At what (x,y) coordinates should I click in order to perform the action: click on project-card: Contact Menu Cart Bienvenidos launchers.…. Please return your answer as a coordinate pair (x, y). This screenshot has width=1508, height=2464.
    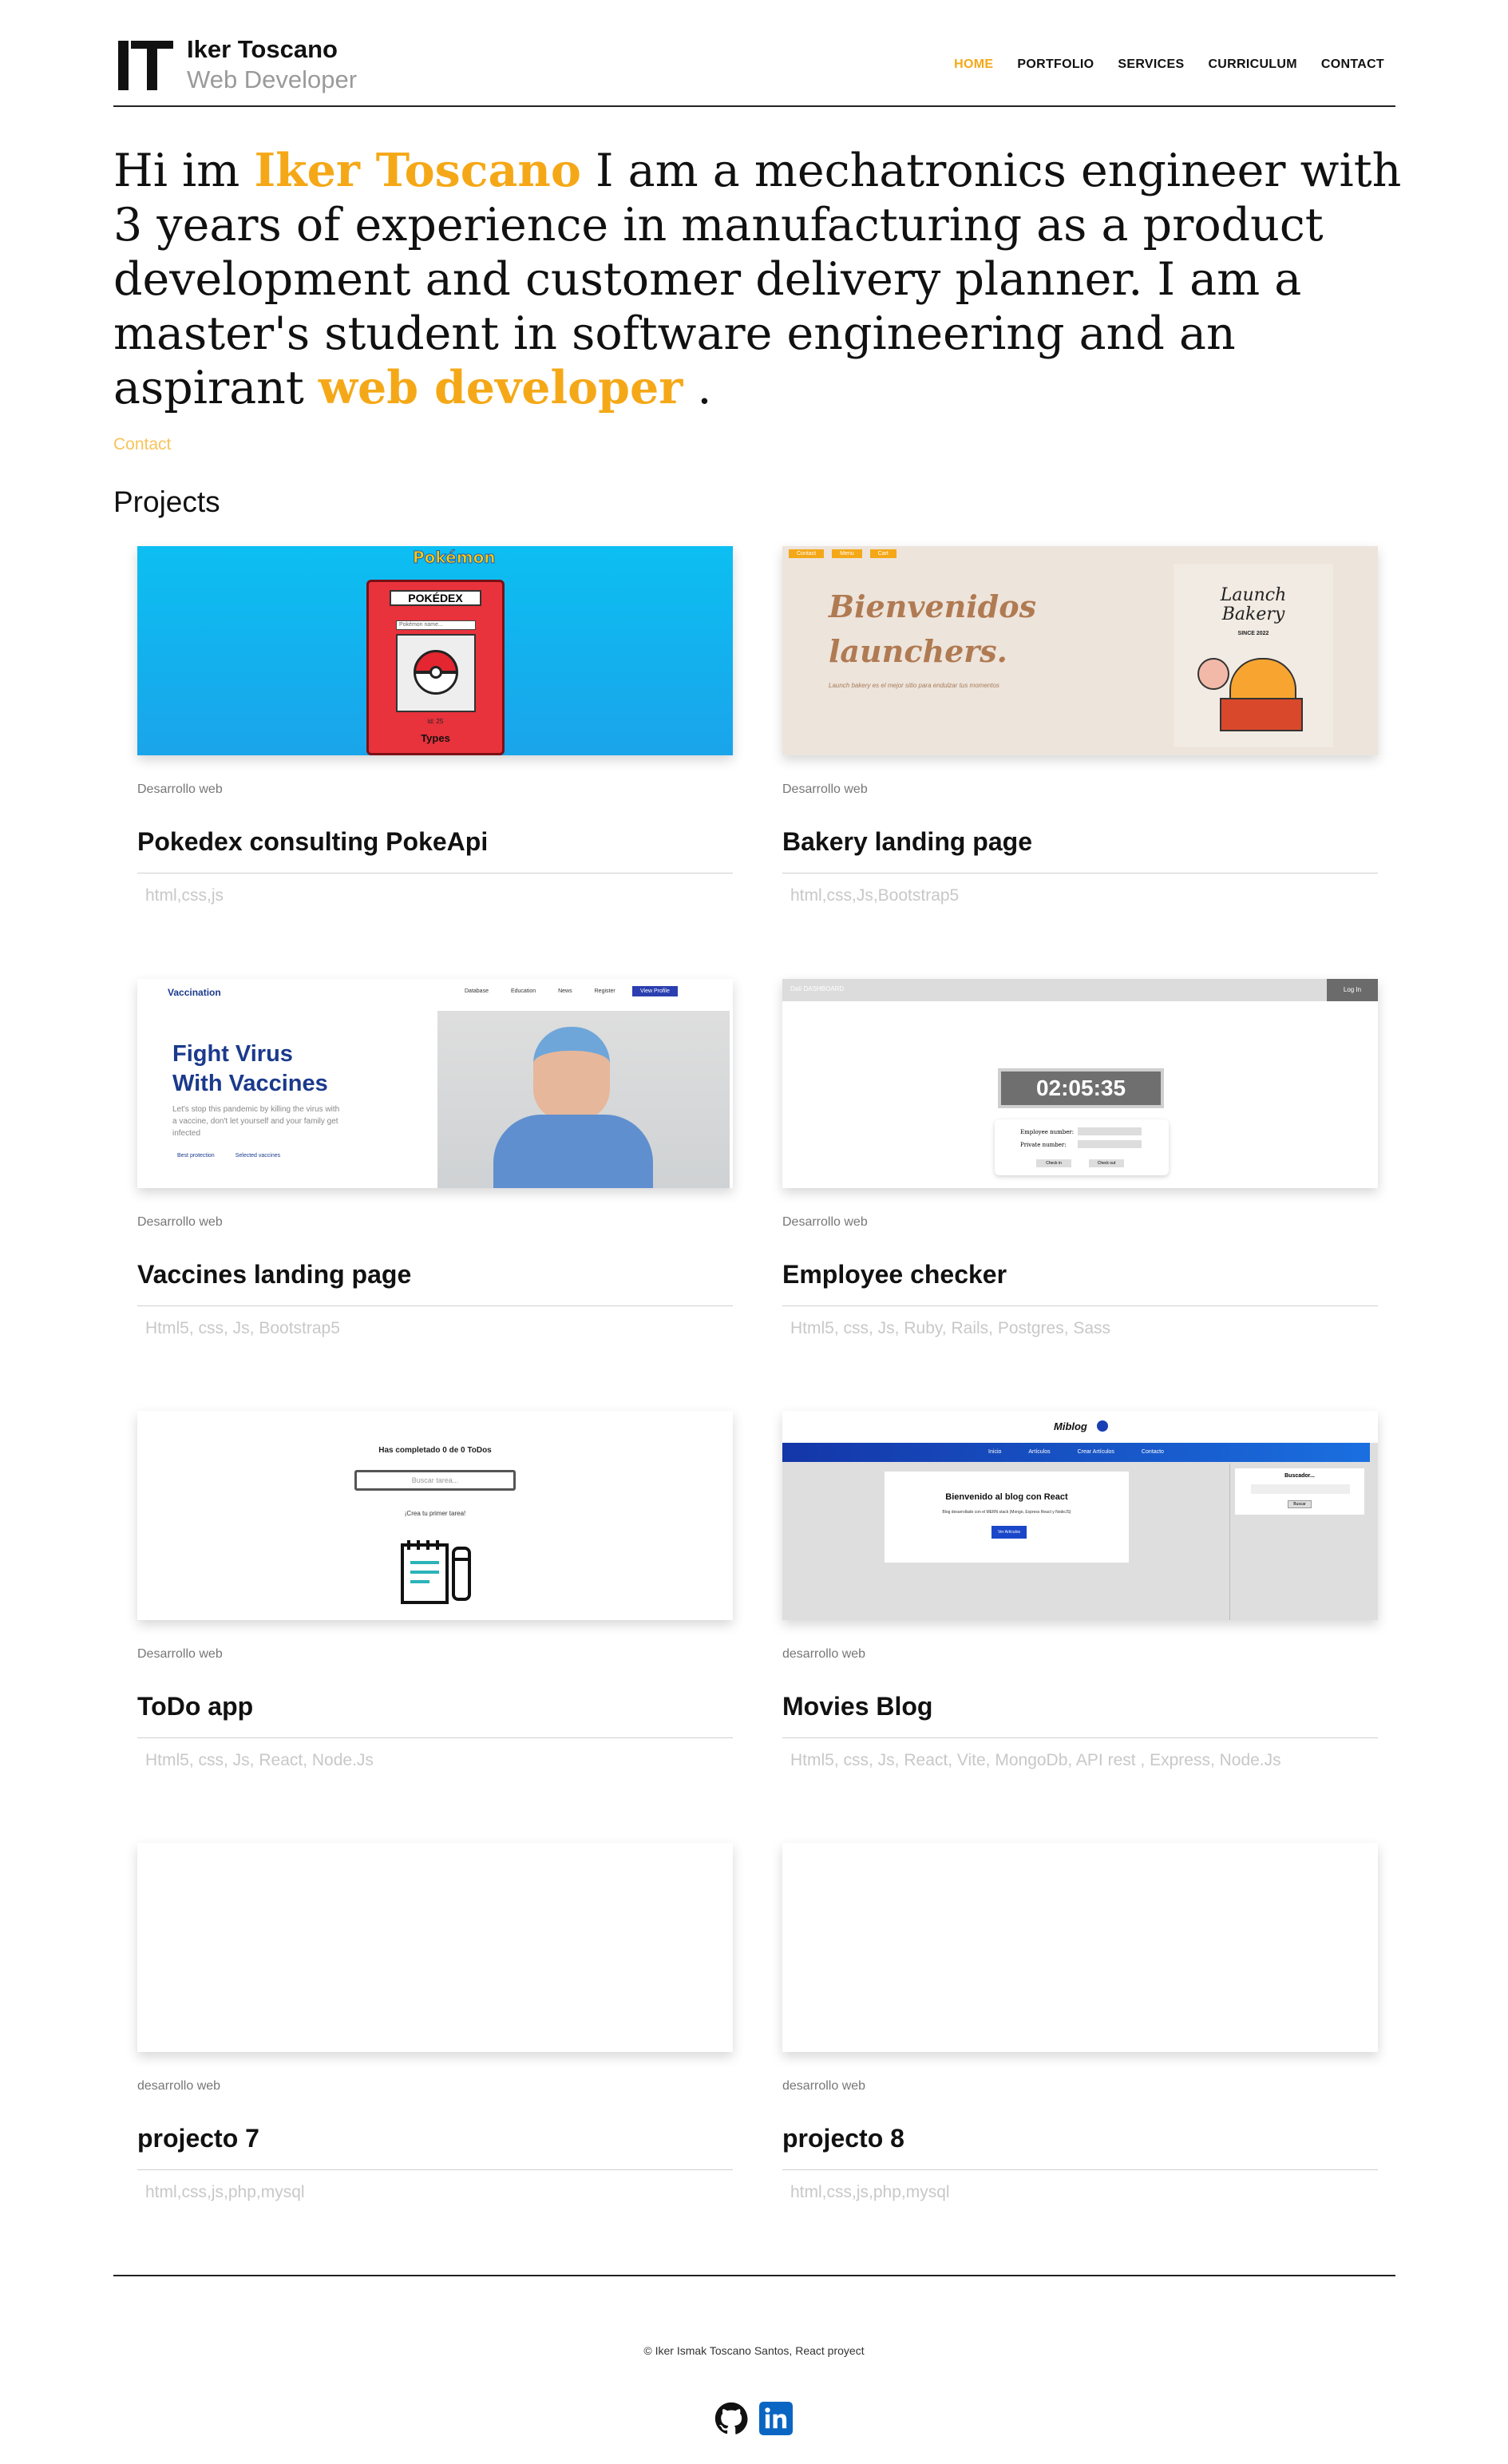
    Looking at the image, I should click on (1080, 725).